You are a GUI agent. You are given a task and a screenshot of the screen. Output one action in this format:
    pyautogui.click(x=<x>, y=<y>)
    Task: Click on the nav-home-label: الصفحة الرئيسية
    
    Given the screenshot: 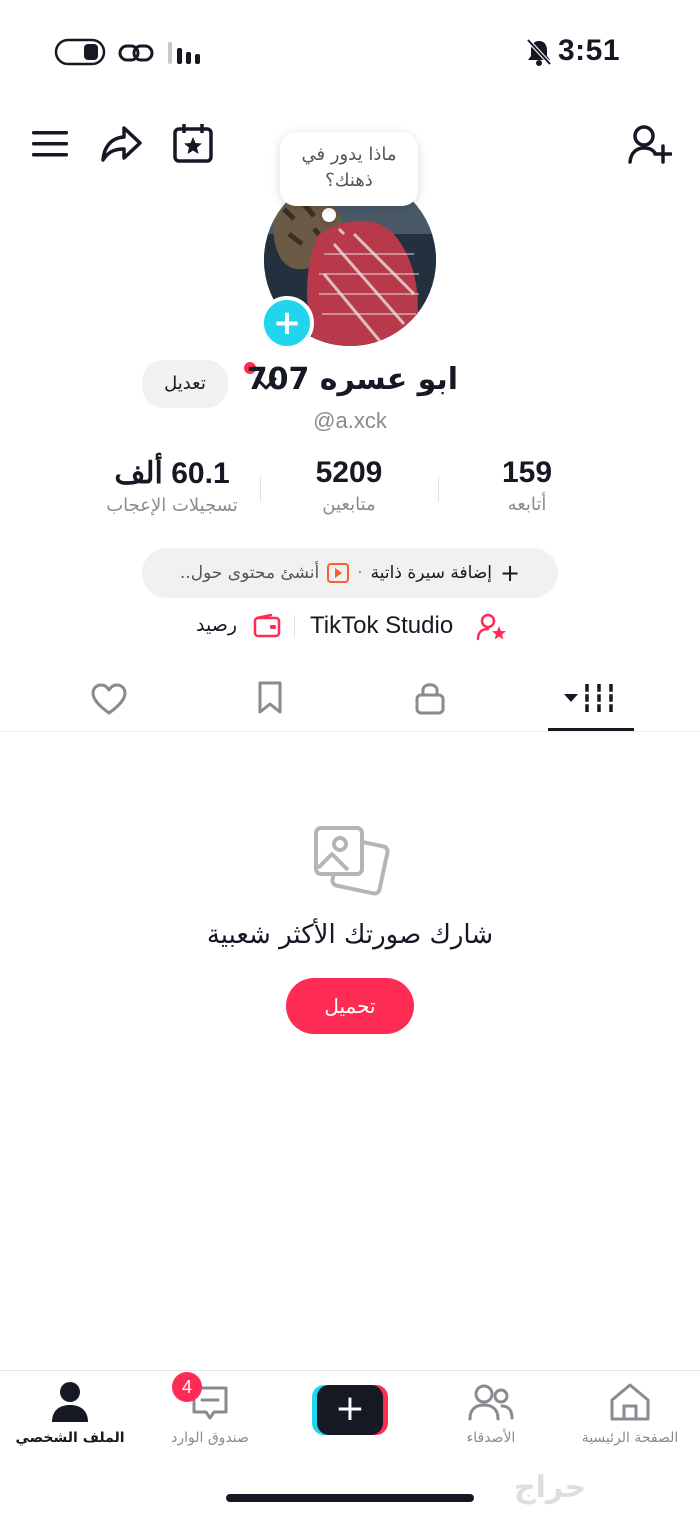 What is the action you would take?
    pyautogui.click(x=630, y=1438)
    